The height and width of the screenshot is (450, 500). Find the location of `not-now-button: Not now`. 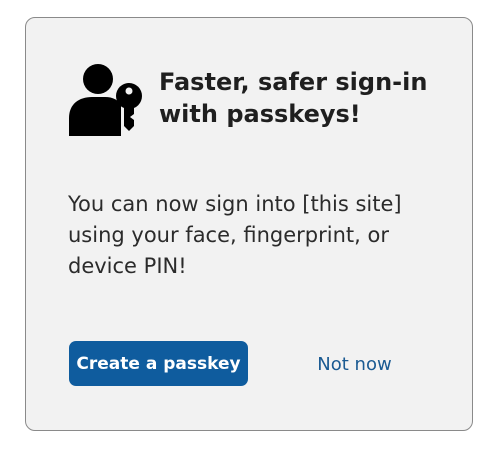

not-now-button: Not now is located at coordinates (354, 364).